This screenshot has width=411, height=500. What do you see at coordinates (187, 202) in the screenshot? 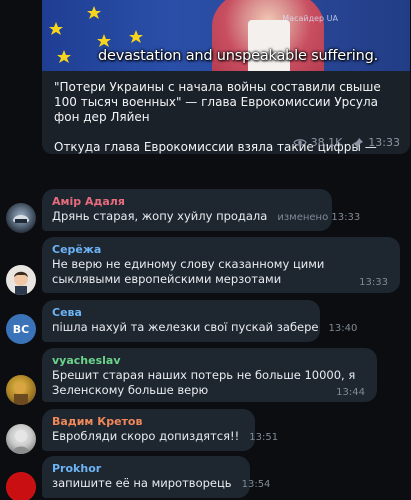
I see `comment-author: Амір Адаля` at bounding box center [187, 202].